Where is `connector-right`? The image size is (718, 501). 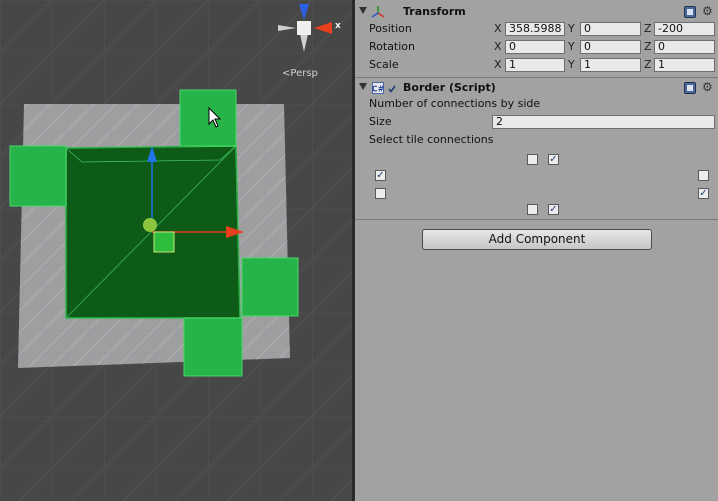
connector-right is located at coordinates (270, 287).